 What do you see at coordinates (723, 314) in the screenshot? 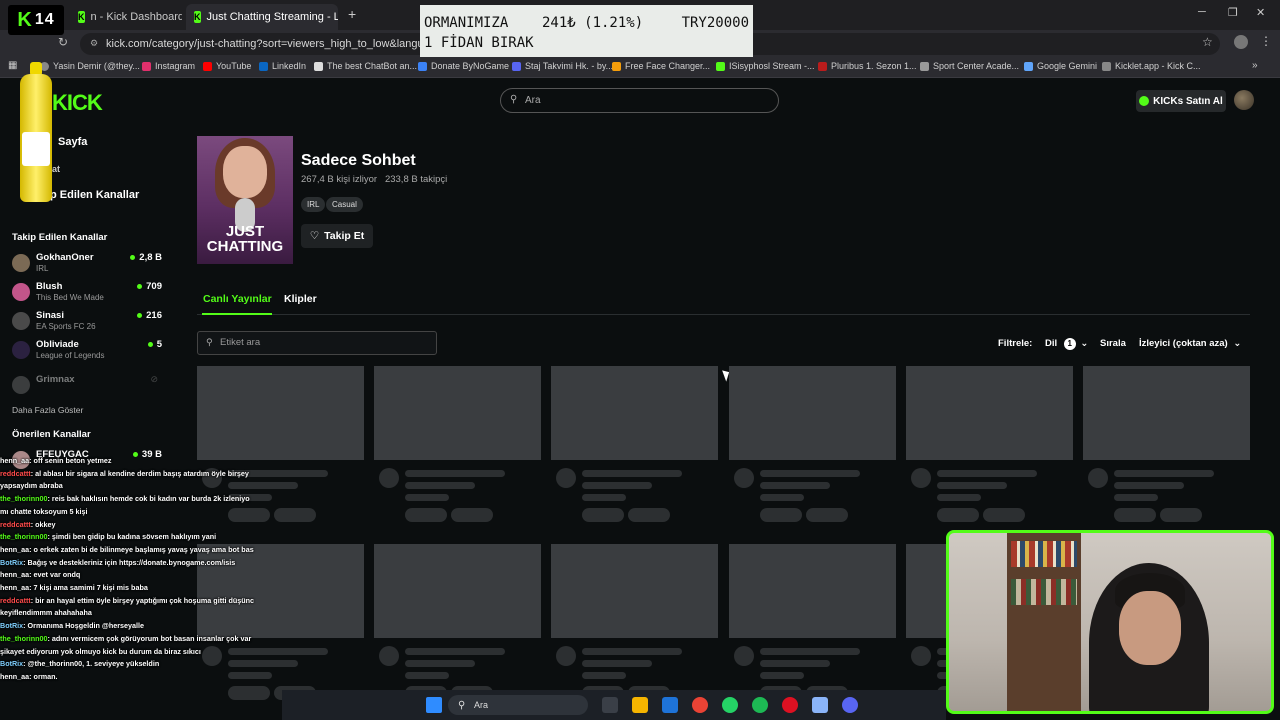
I see `tab-divider` at bounding box center [723, 314].